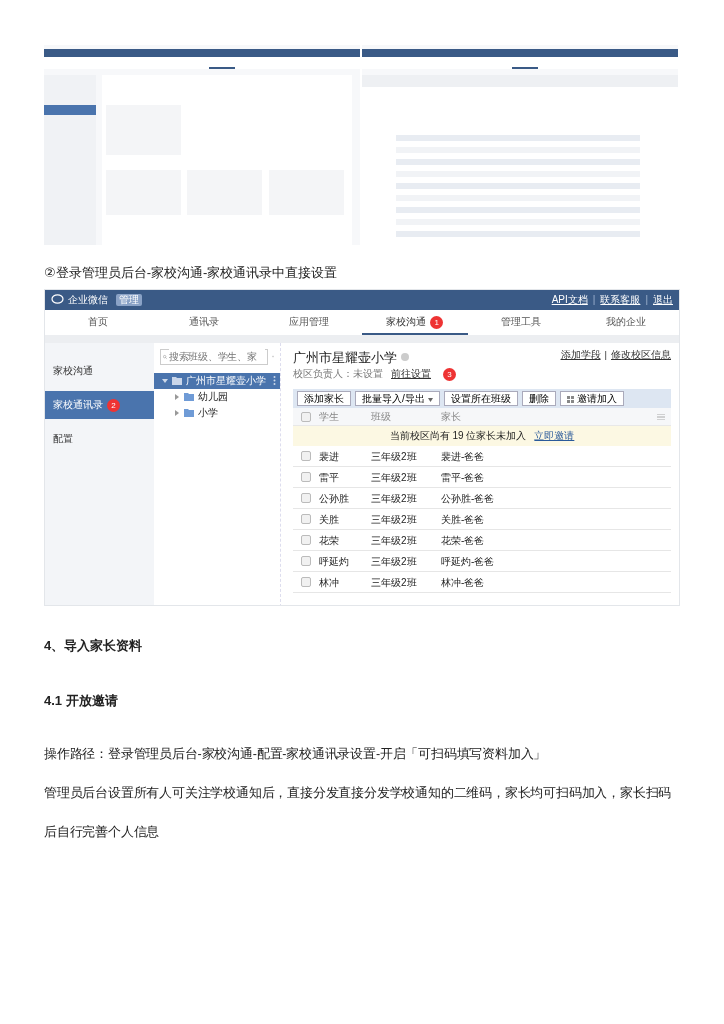 This screenshot has height=1024, width=724. Describe the element at coordinates (329, 519) in the screenshot. I see `table-cell-text: 关胜` at that location.